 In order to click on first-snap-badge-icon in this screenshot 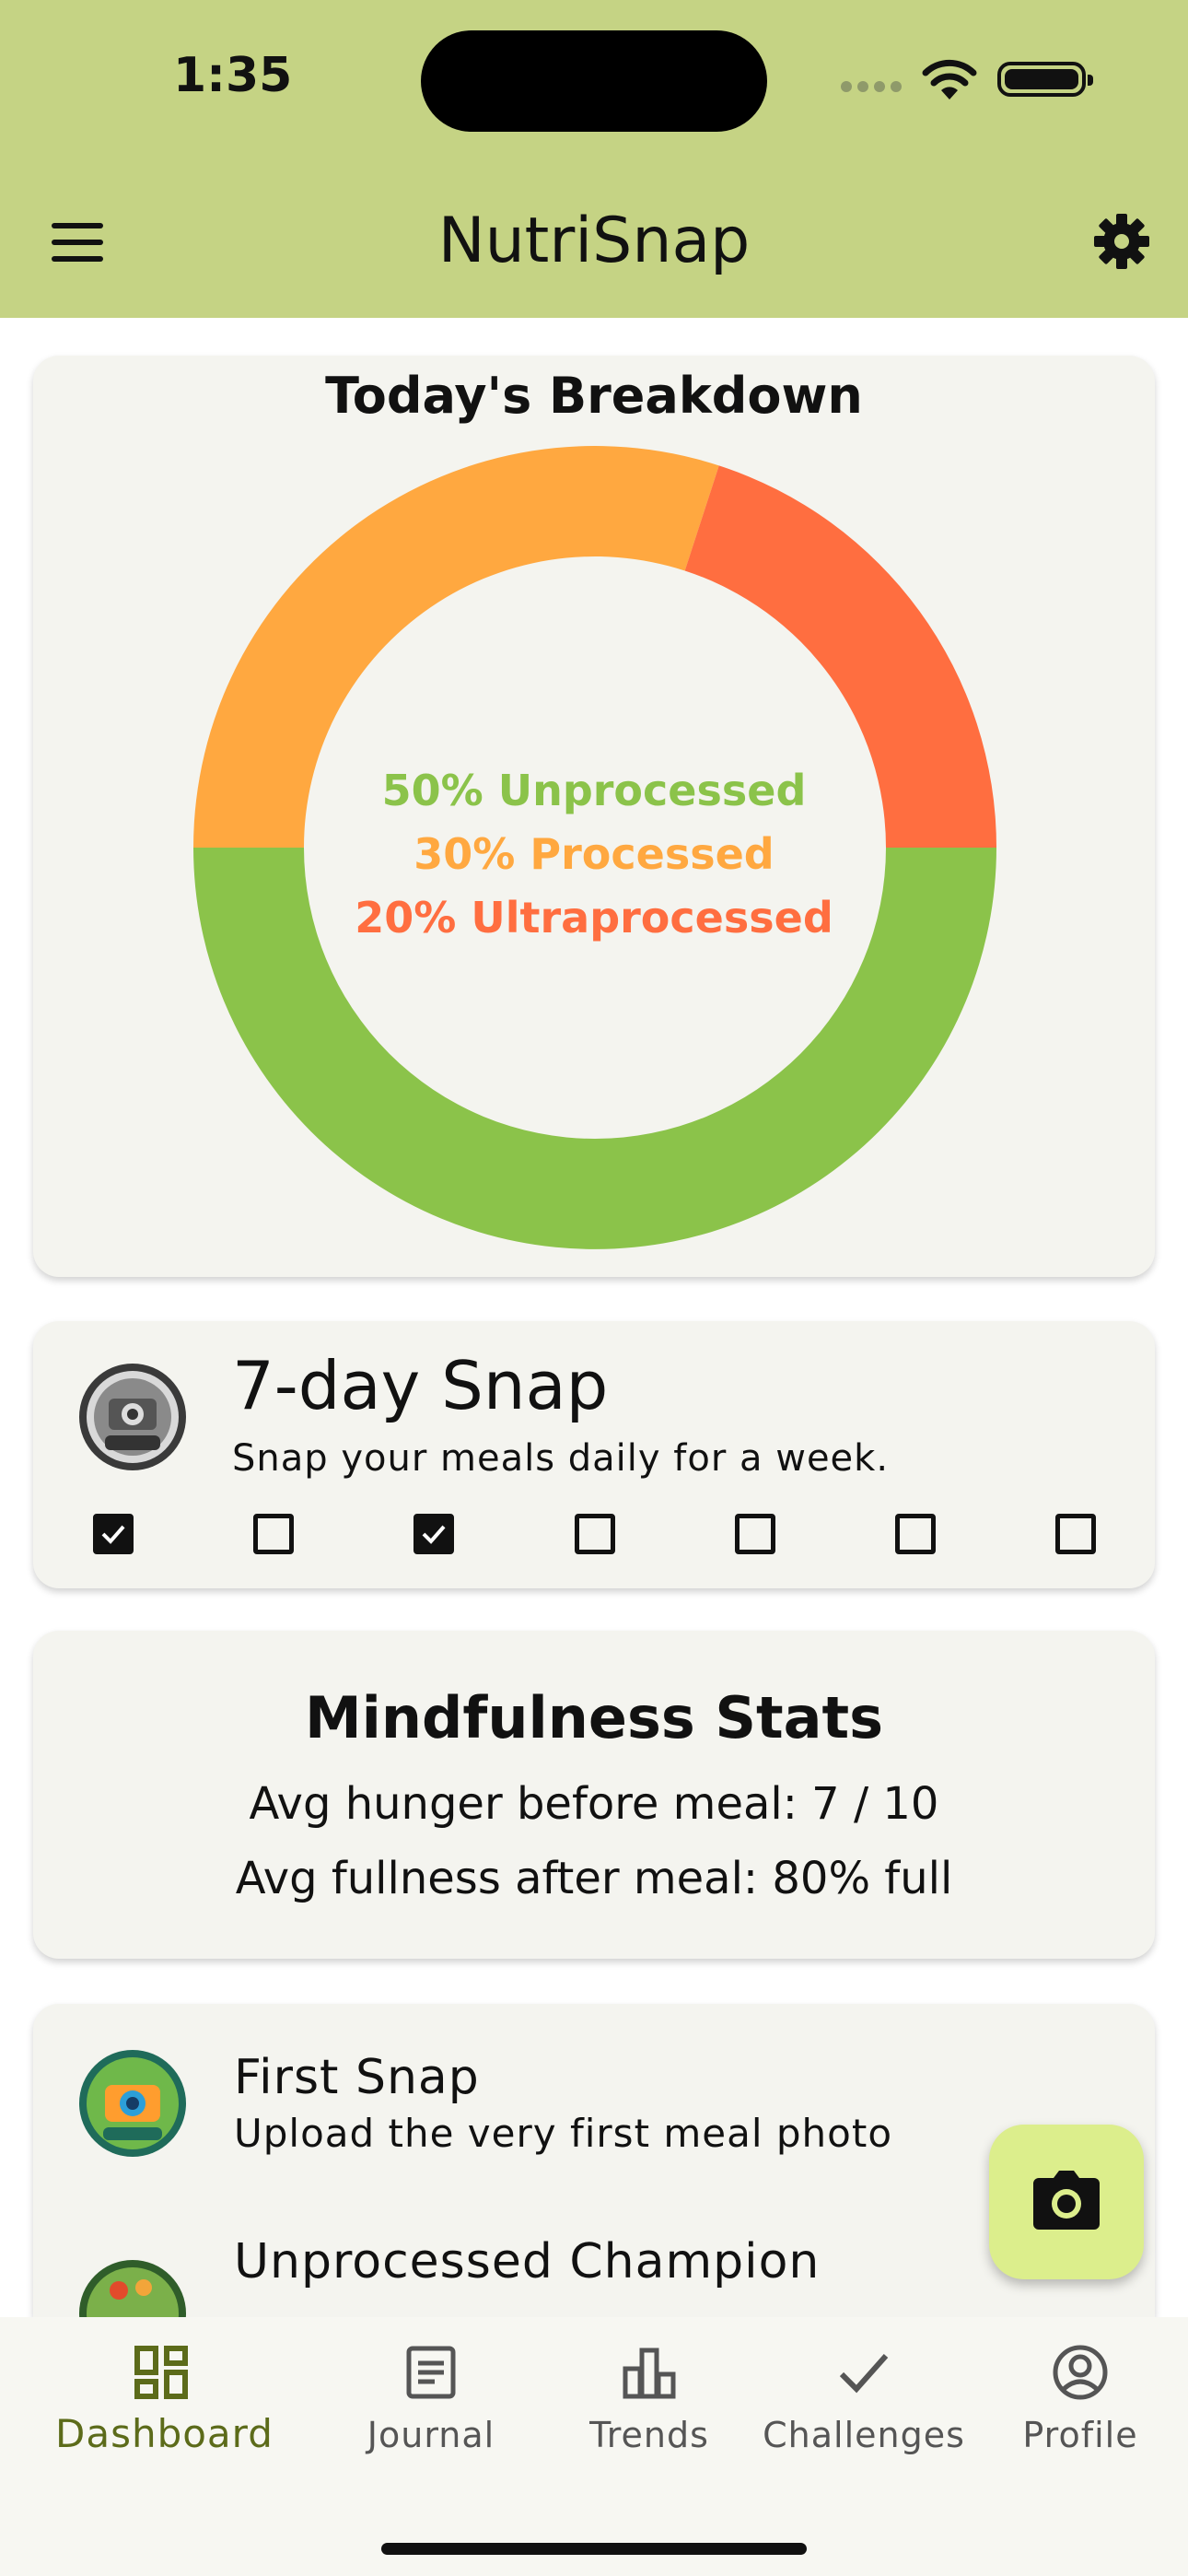, I will do `click(132, 2103)`.